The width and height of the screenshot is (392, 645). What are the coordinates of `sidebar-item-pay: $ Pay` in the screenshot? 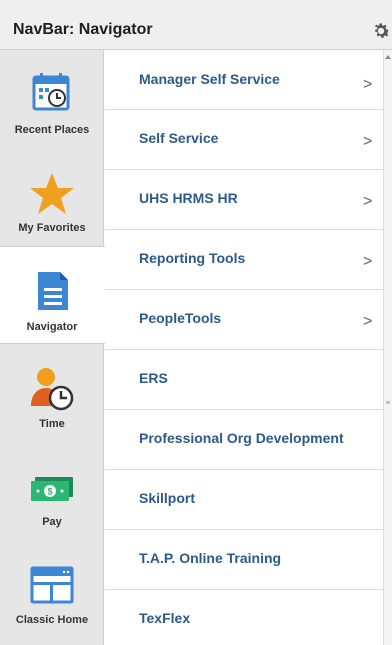 It's located at (52, 491).